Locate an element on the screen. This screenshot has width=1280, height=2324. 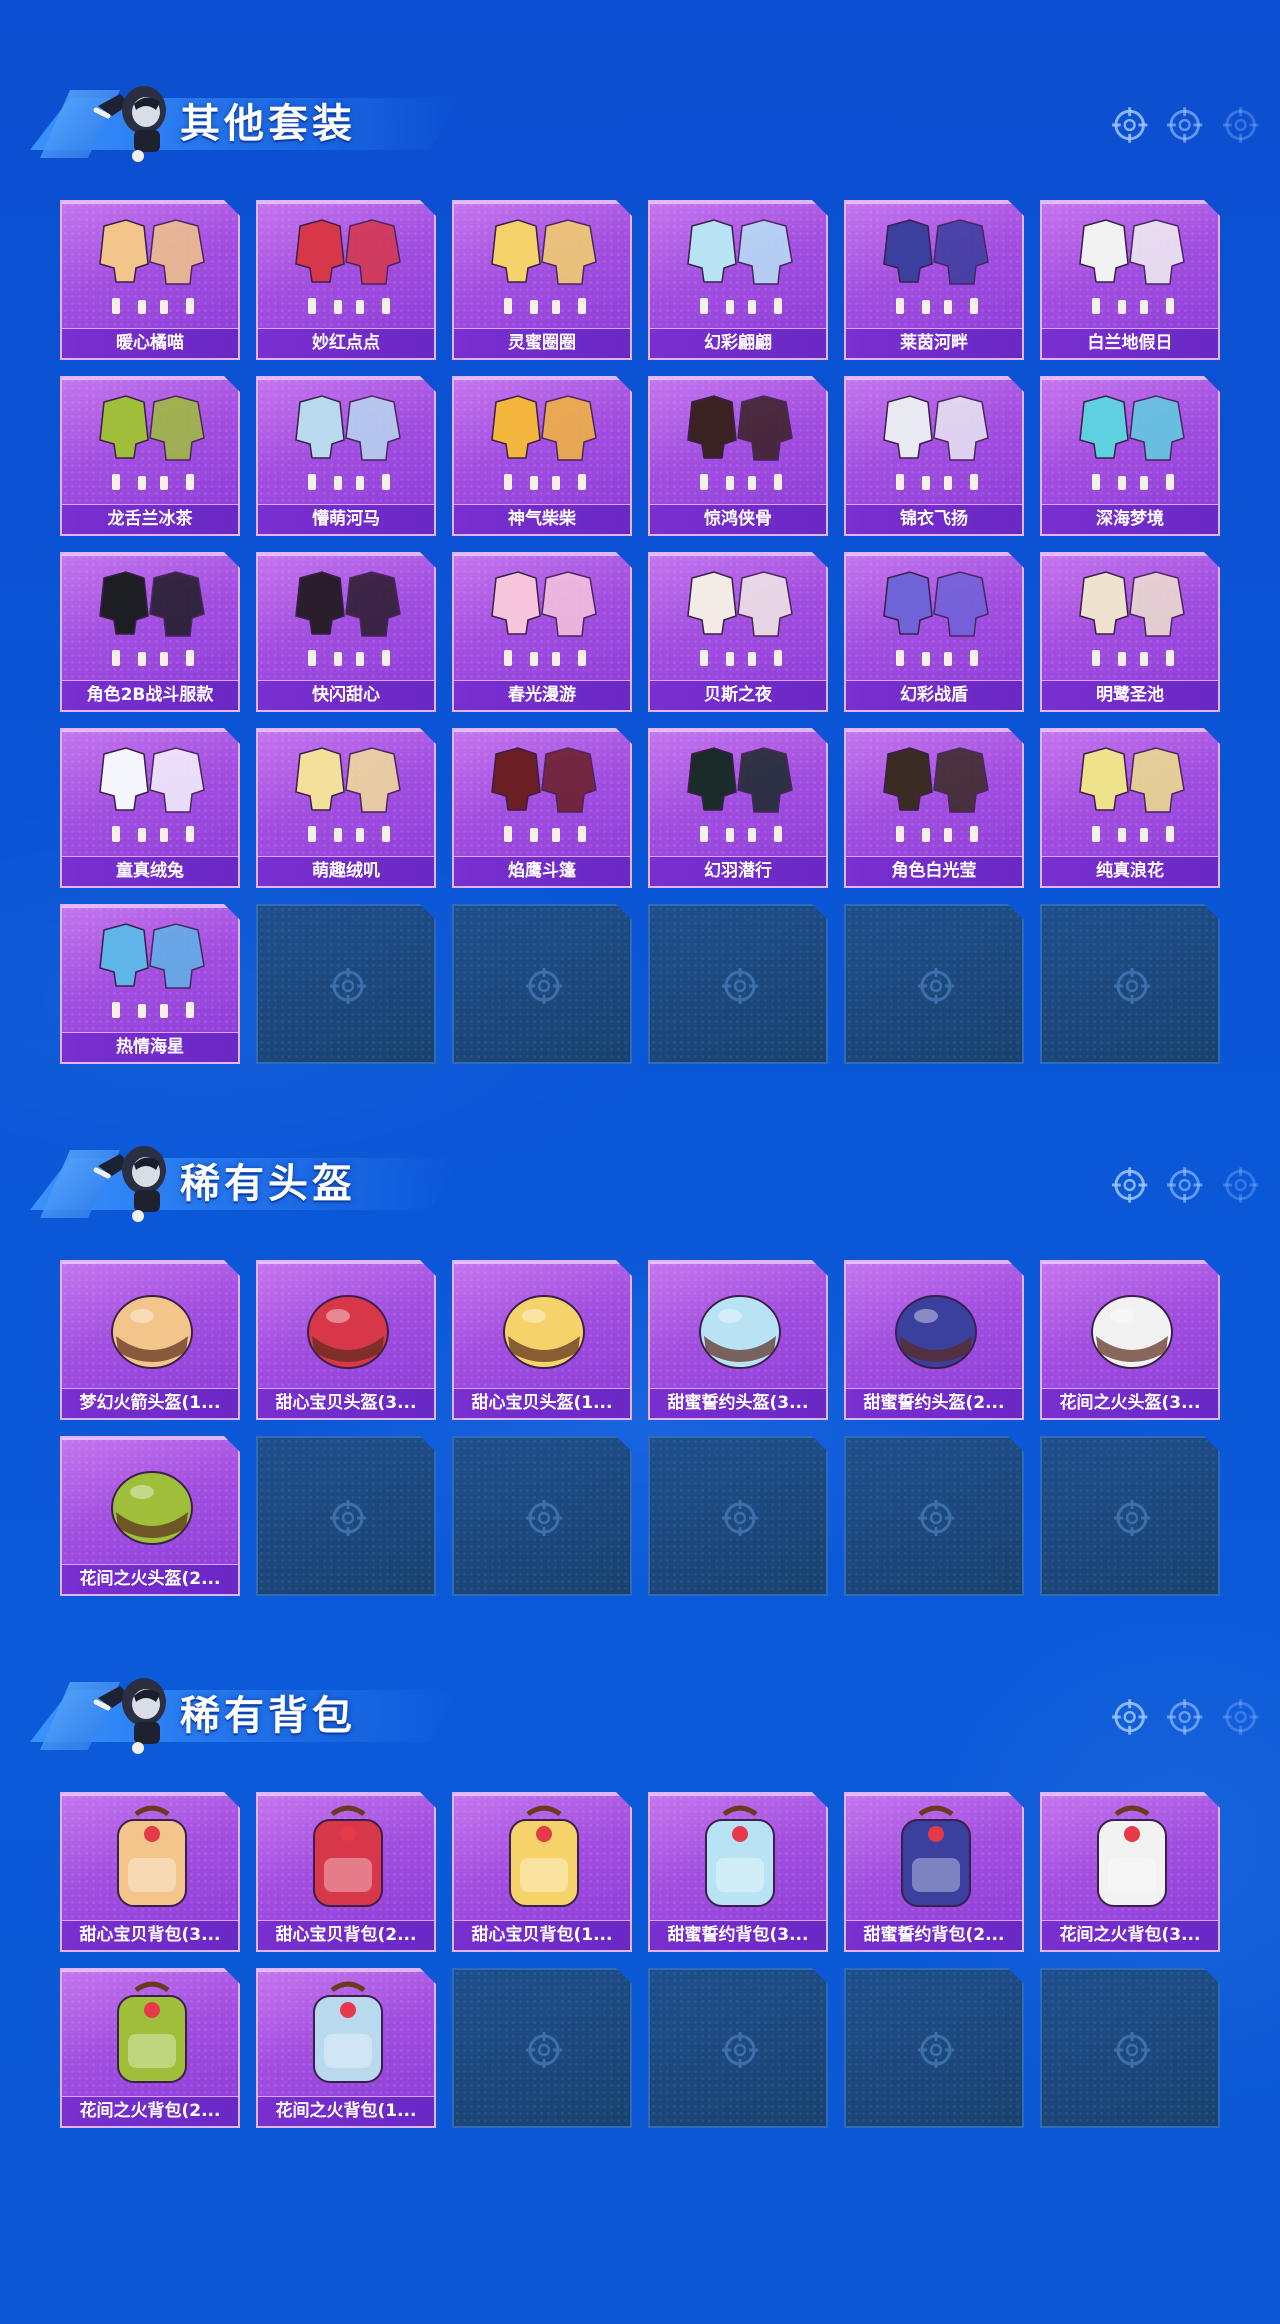
item-card: 暖心橘喵 is located at coordinates (150, 280).